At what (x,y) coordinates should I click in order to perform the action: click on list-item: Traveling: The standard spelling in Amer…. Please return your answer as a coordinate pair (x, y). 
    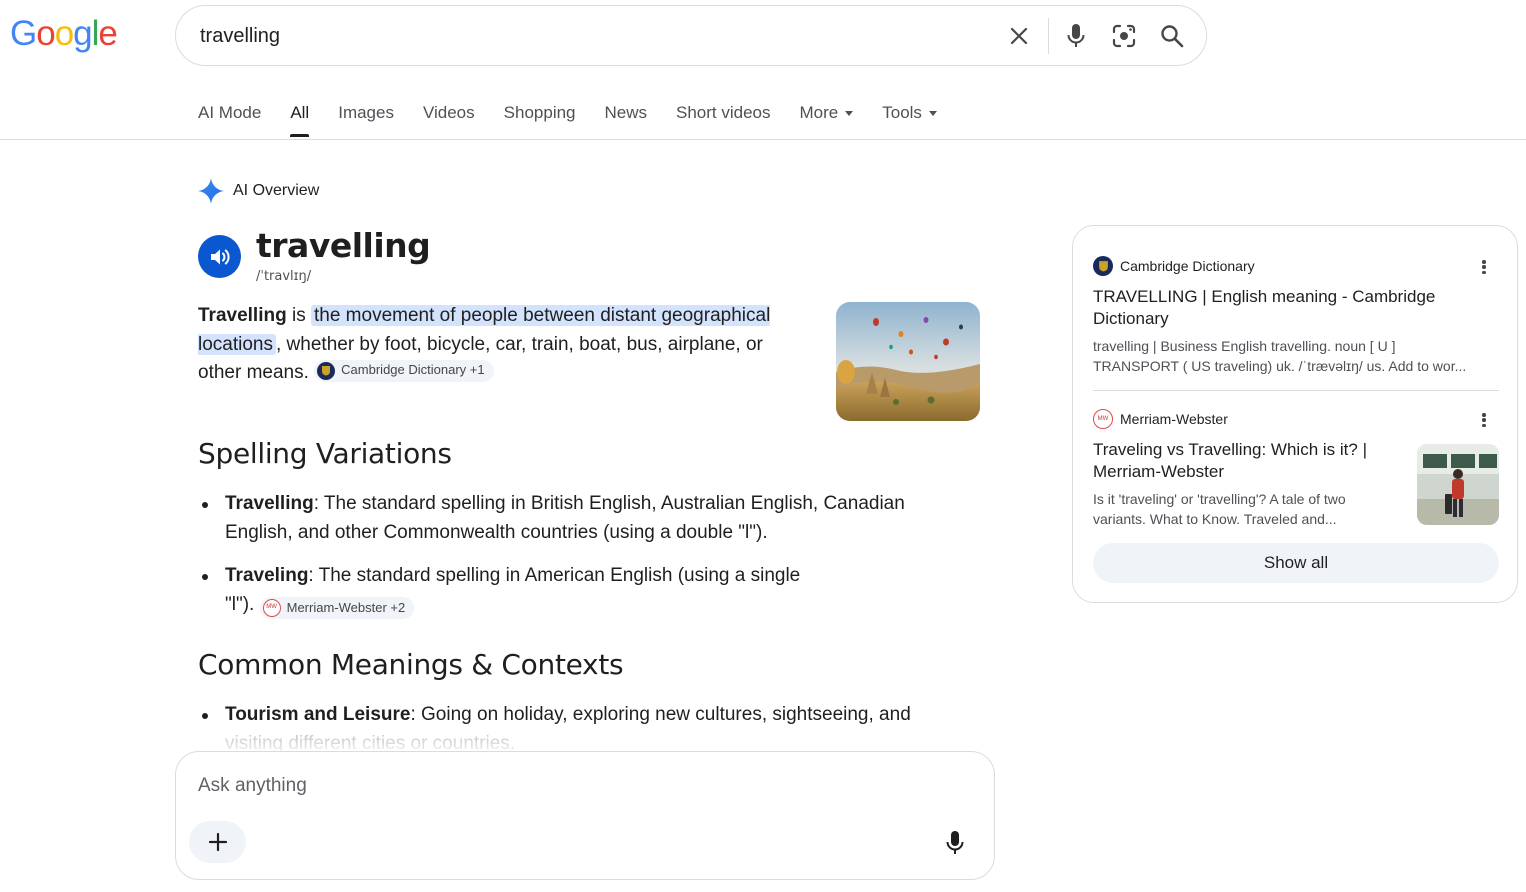
    Looking at the image, I should click on (508, 590).